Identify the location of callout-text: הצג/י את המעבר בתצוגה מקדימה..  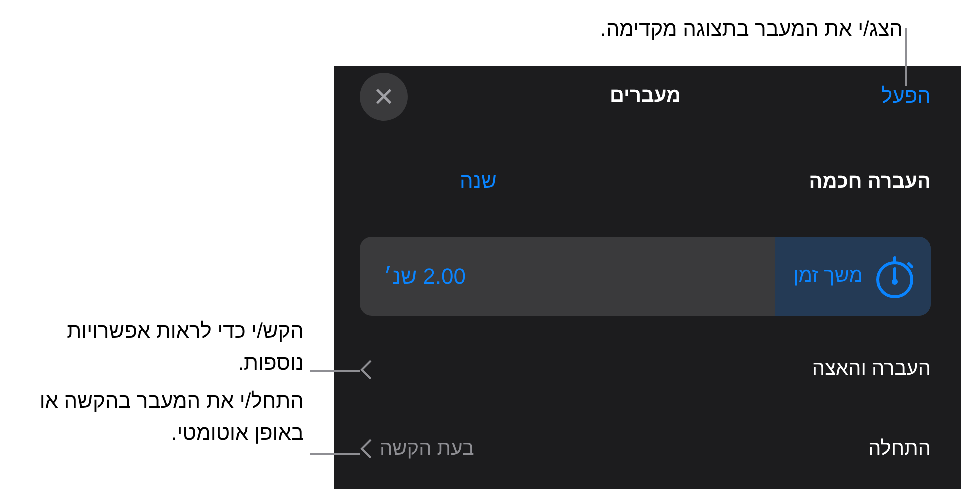
(751, 30).